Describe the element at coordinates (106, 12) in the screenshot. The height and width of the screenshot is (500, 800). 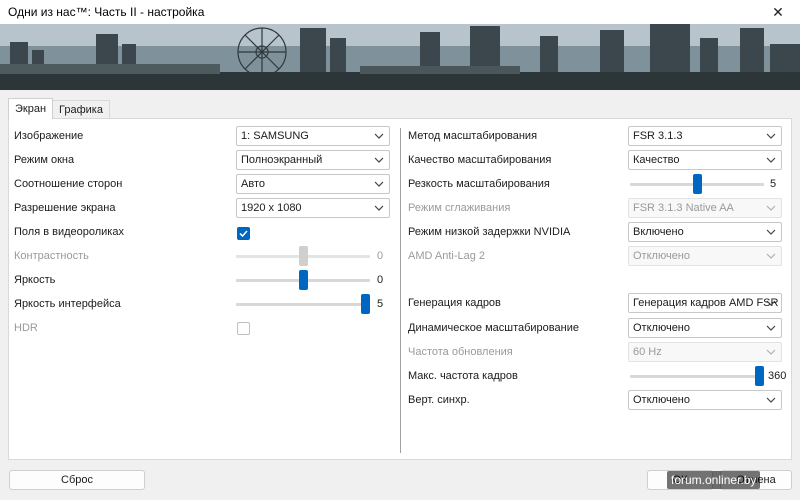
I see `window-title: Одни из нас™: Часть II - настройка` at that location.